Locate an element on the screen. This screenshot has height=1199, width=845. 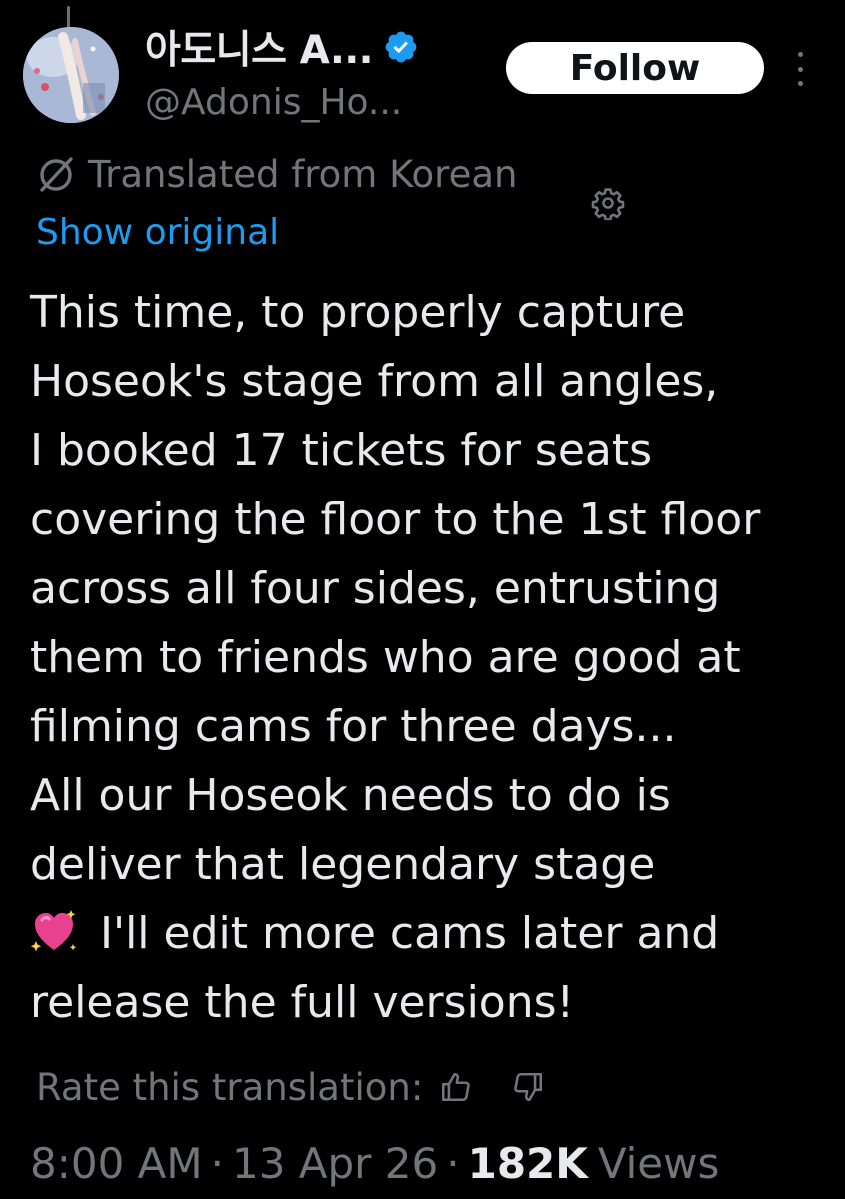
more-vertical-icon is located at coordinates (800, 69).